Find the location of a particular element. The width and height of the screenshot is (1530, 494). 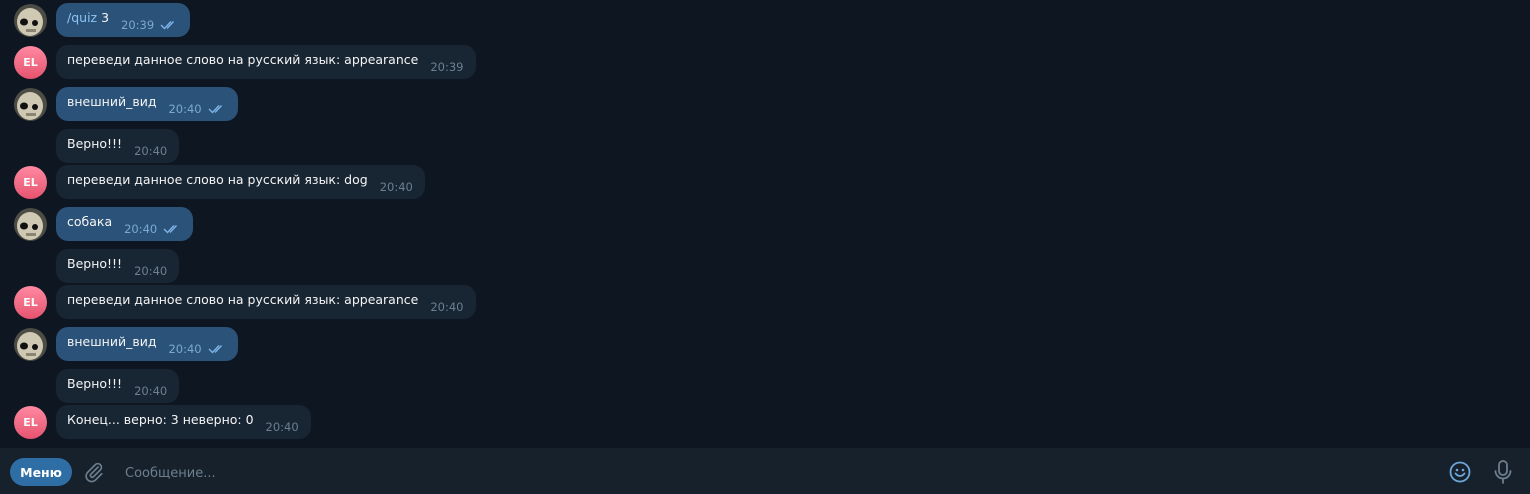

message-bubble-outgoing: /quiz 3 20:39 is located at coordinates (123, 20).